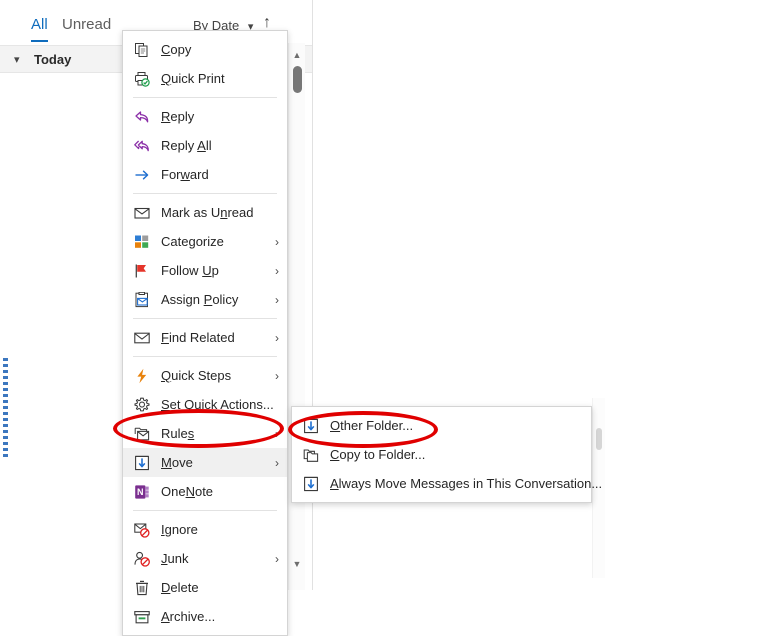 The image size is (776, 636). I want to click on ignore-icon, so click(142, 530).